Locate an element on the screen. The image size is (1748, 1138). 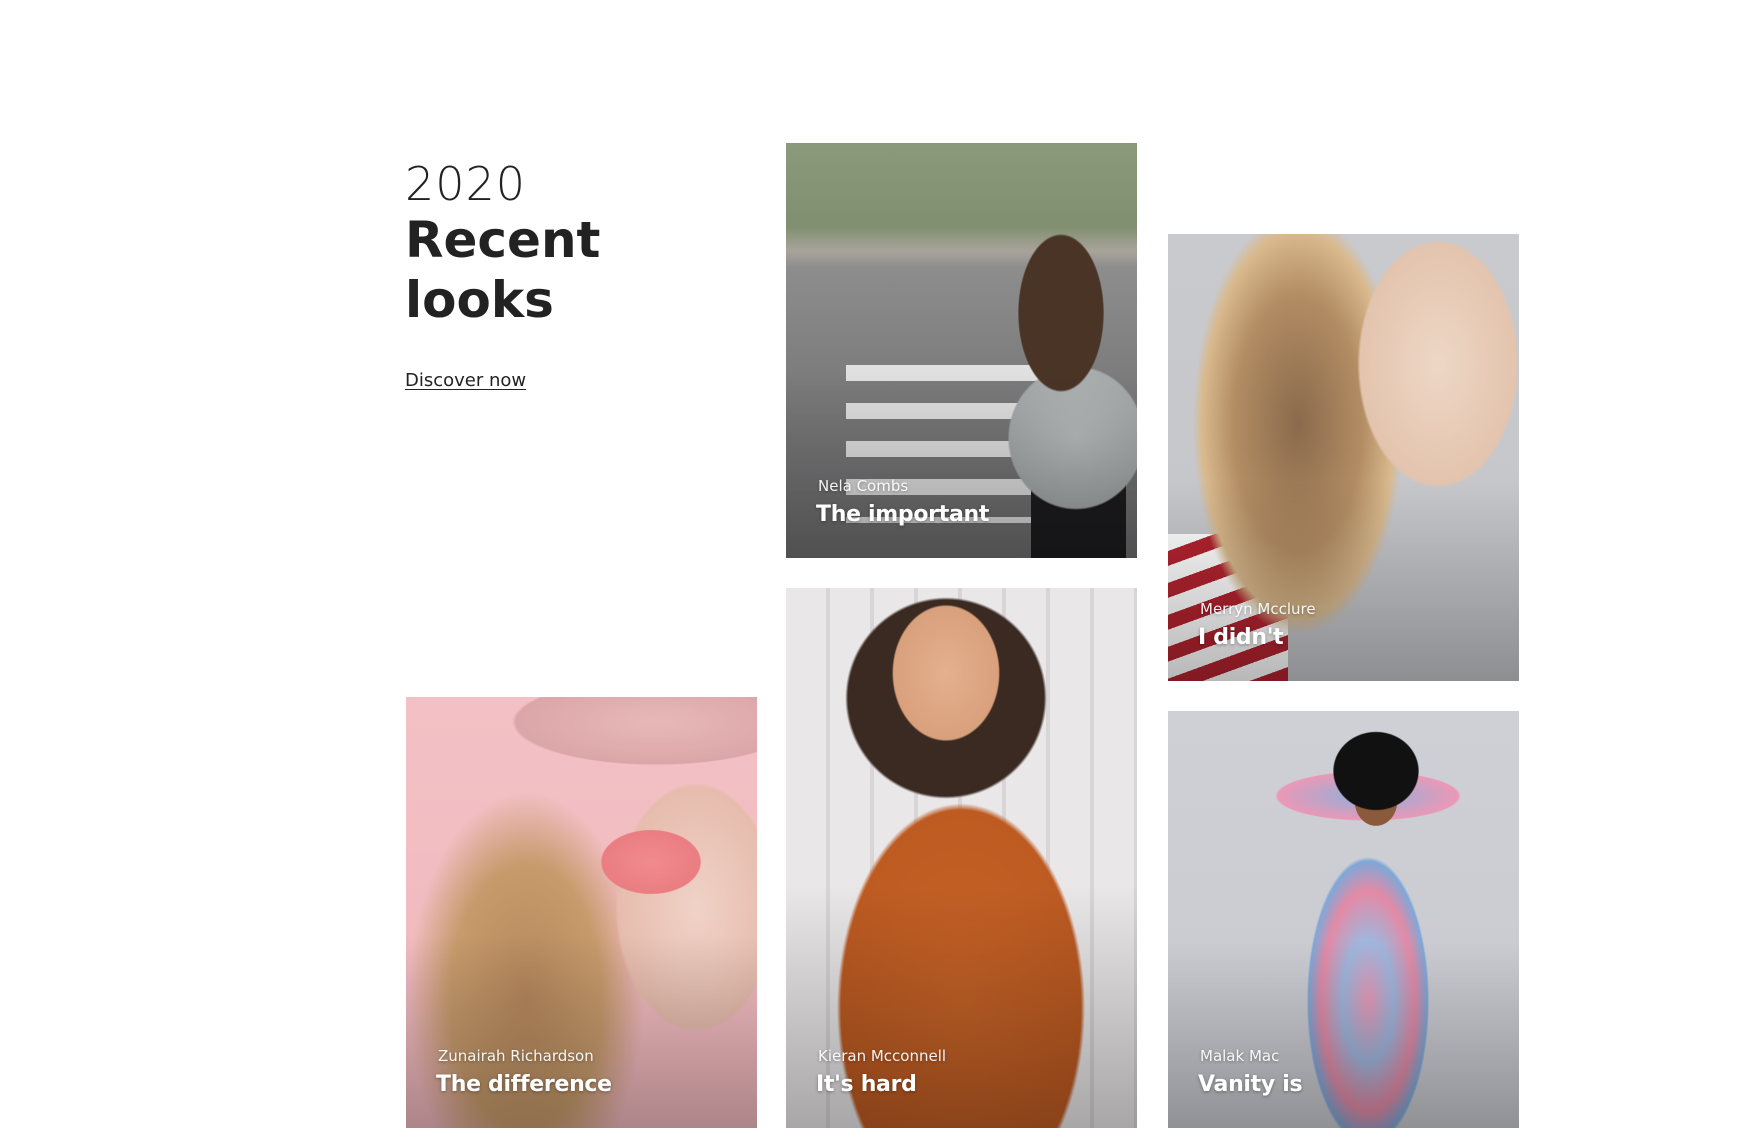
card-title: The difference is located at coordinates (524, 1084).